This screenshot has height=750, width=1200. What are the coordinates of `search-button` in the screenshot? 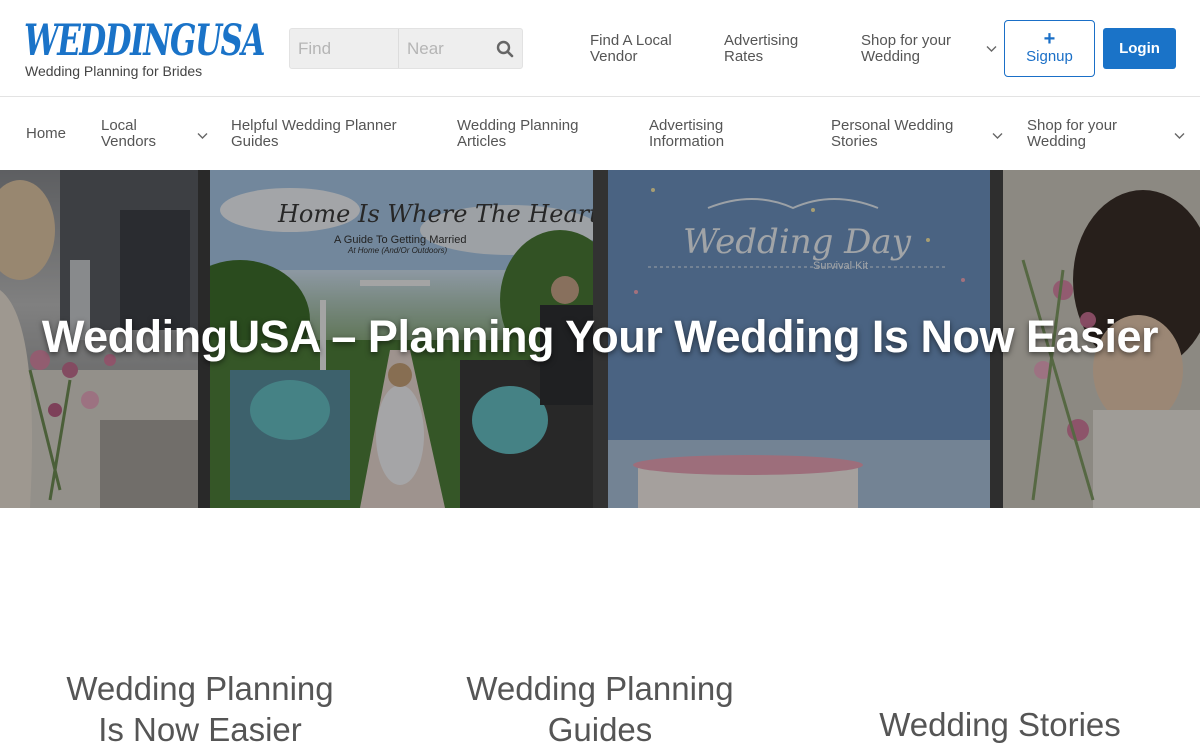 It's located at (504, 48).